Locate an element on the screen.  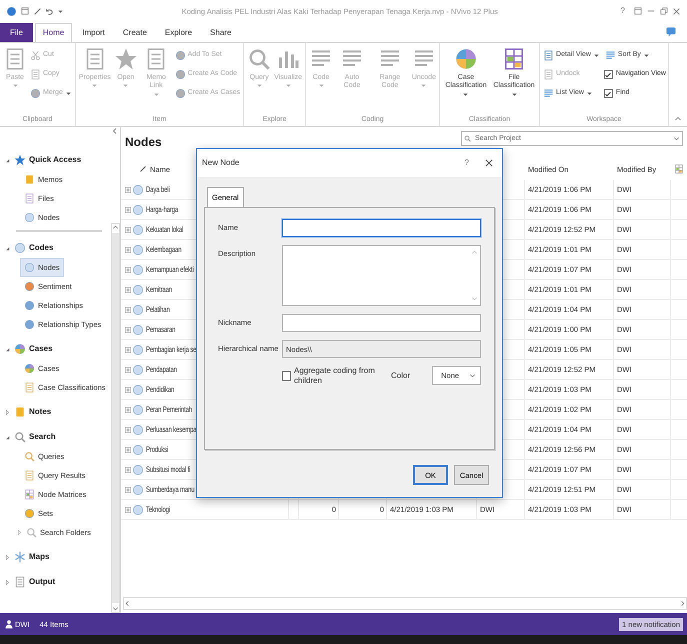
table-cell: Pembagian kerja se is located at coordinates (171, 349).